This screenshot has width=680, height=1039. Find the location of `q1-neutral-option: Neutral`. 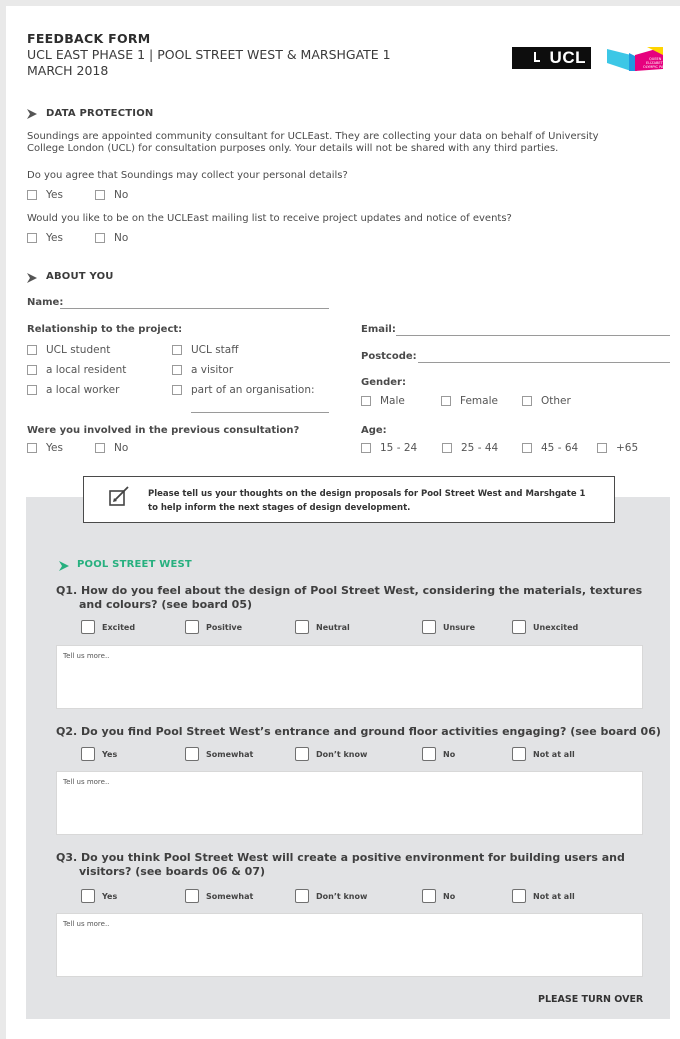

q1-neutral-option: Neutral is located at coordinates (322, 627).